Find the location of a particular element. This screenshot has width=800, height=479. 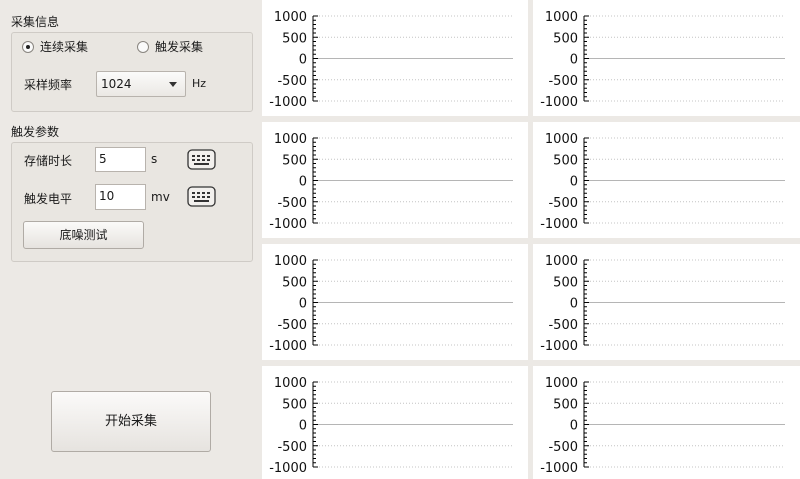

plot-6: 1000 500 0 -500 -1000 is located at coordinates (666, 302).